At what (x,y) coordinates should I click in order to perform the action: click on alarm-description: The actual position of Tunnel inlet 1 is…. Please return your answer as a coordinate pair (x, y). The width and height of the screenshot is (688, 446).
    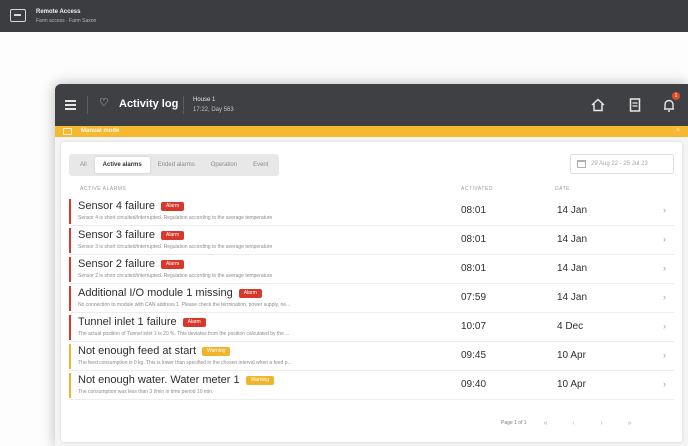
    Looking at the image, I should click on (184, 334).